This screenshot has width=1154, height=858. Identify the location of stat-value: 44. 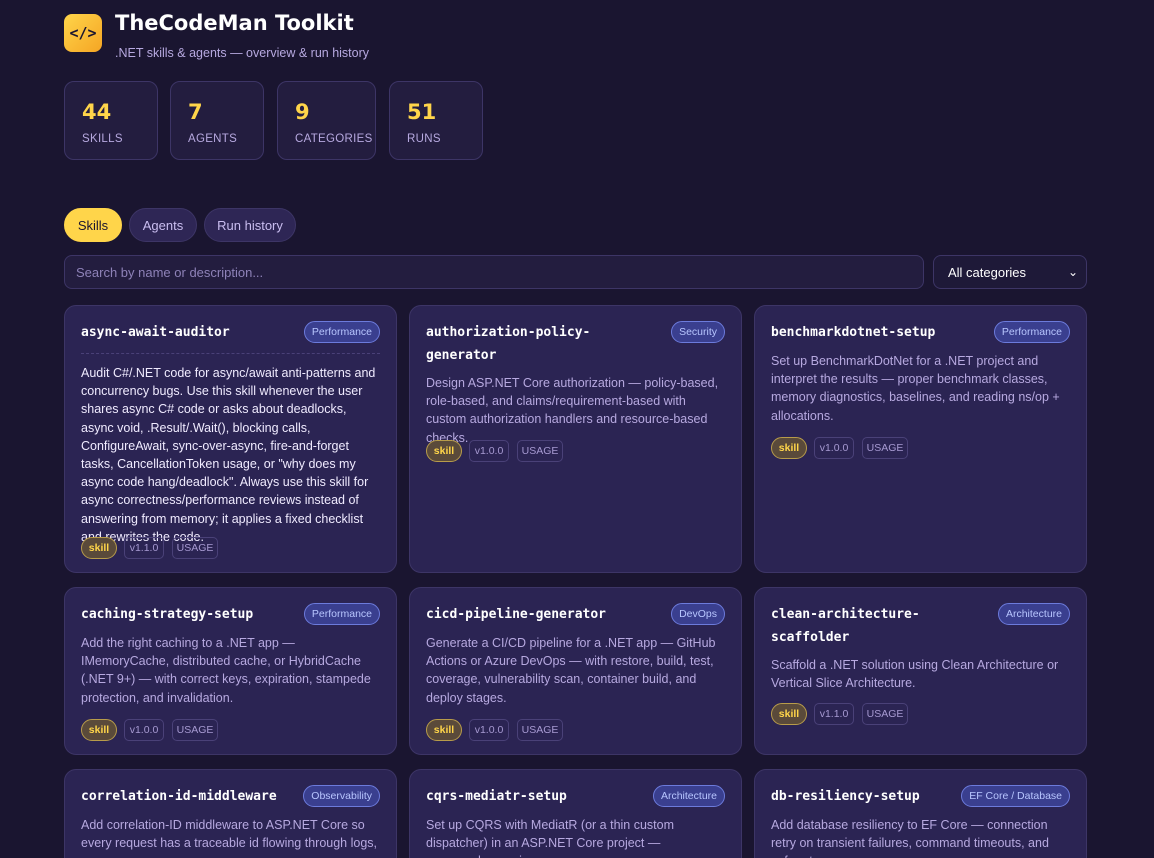
(97, 112).